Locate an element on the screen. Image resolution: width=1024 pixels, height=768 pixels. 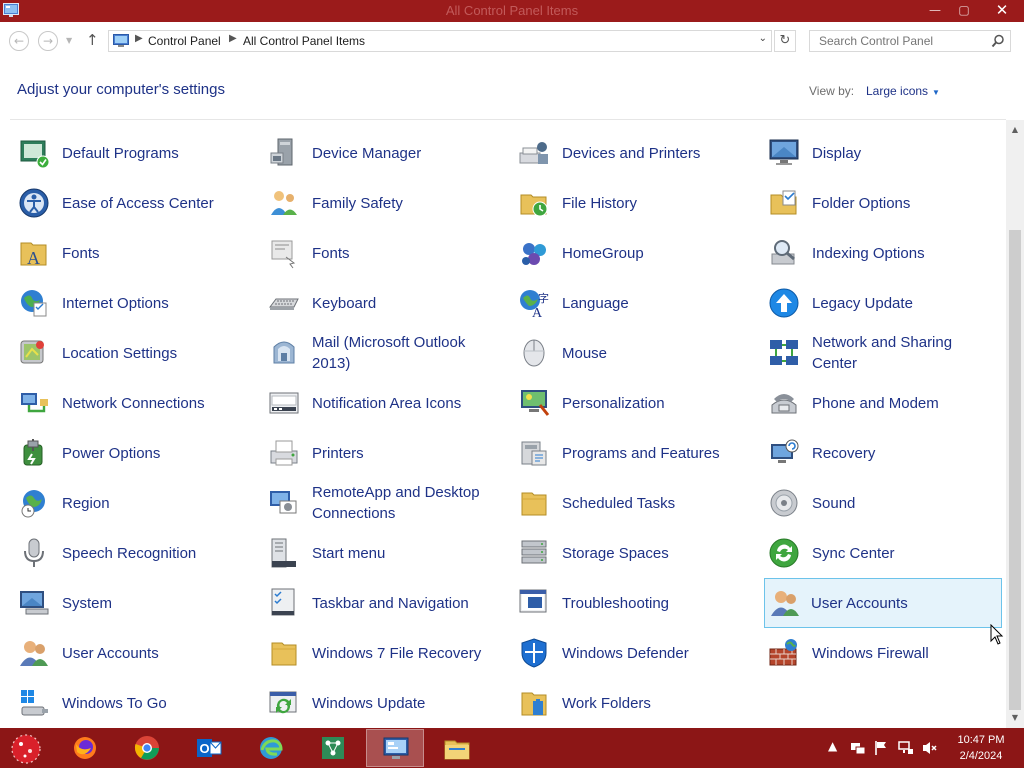
control-panel-item: Default Programs is located at coordinates (119, 153).